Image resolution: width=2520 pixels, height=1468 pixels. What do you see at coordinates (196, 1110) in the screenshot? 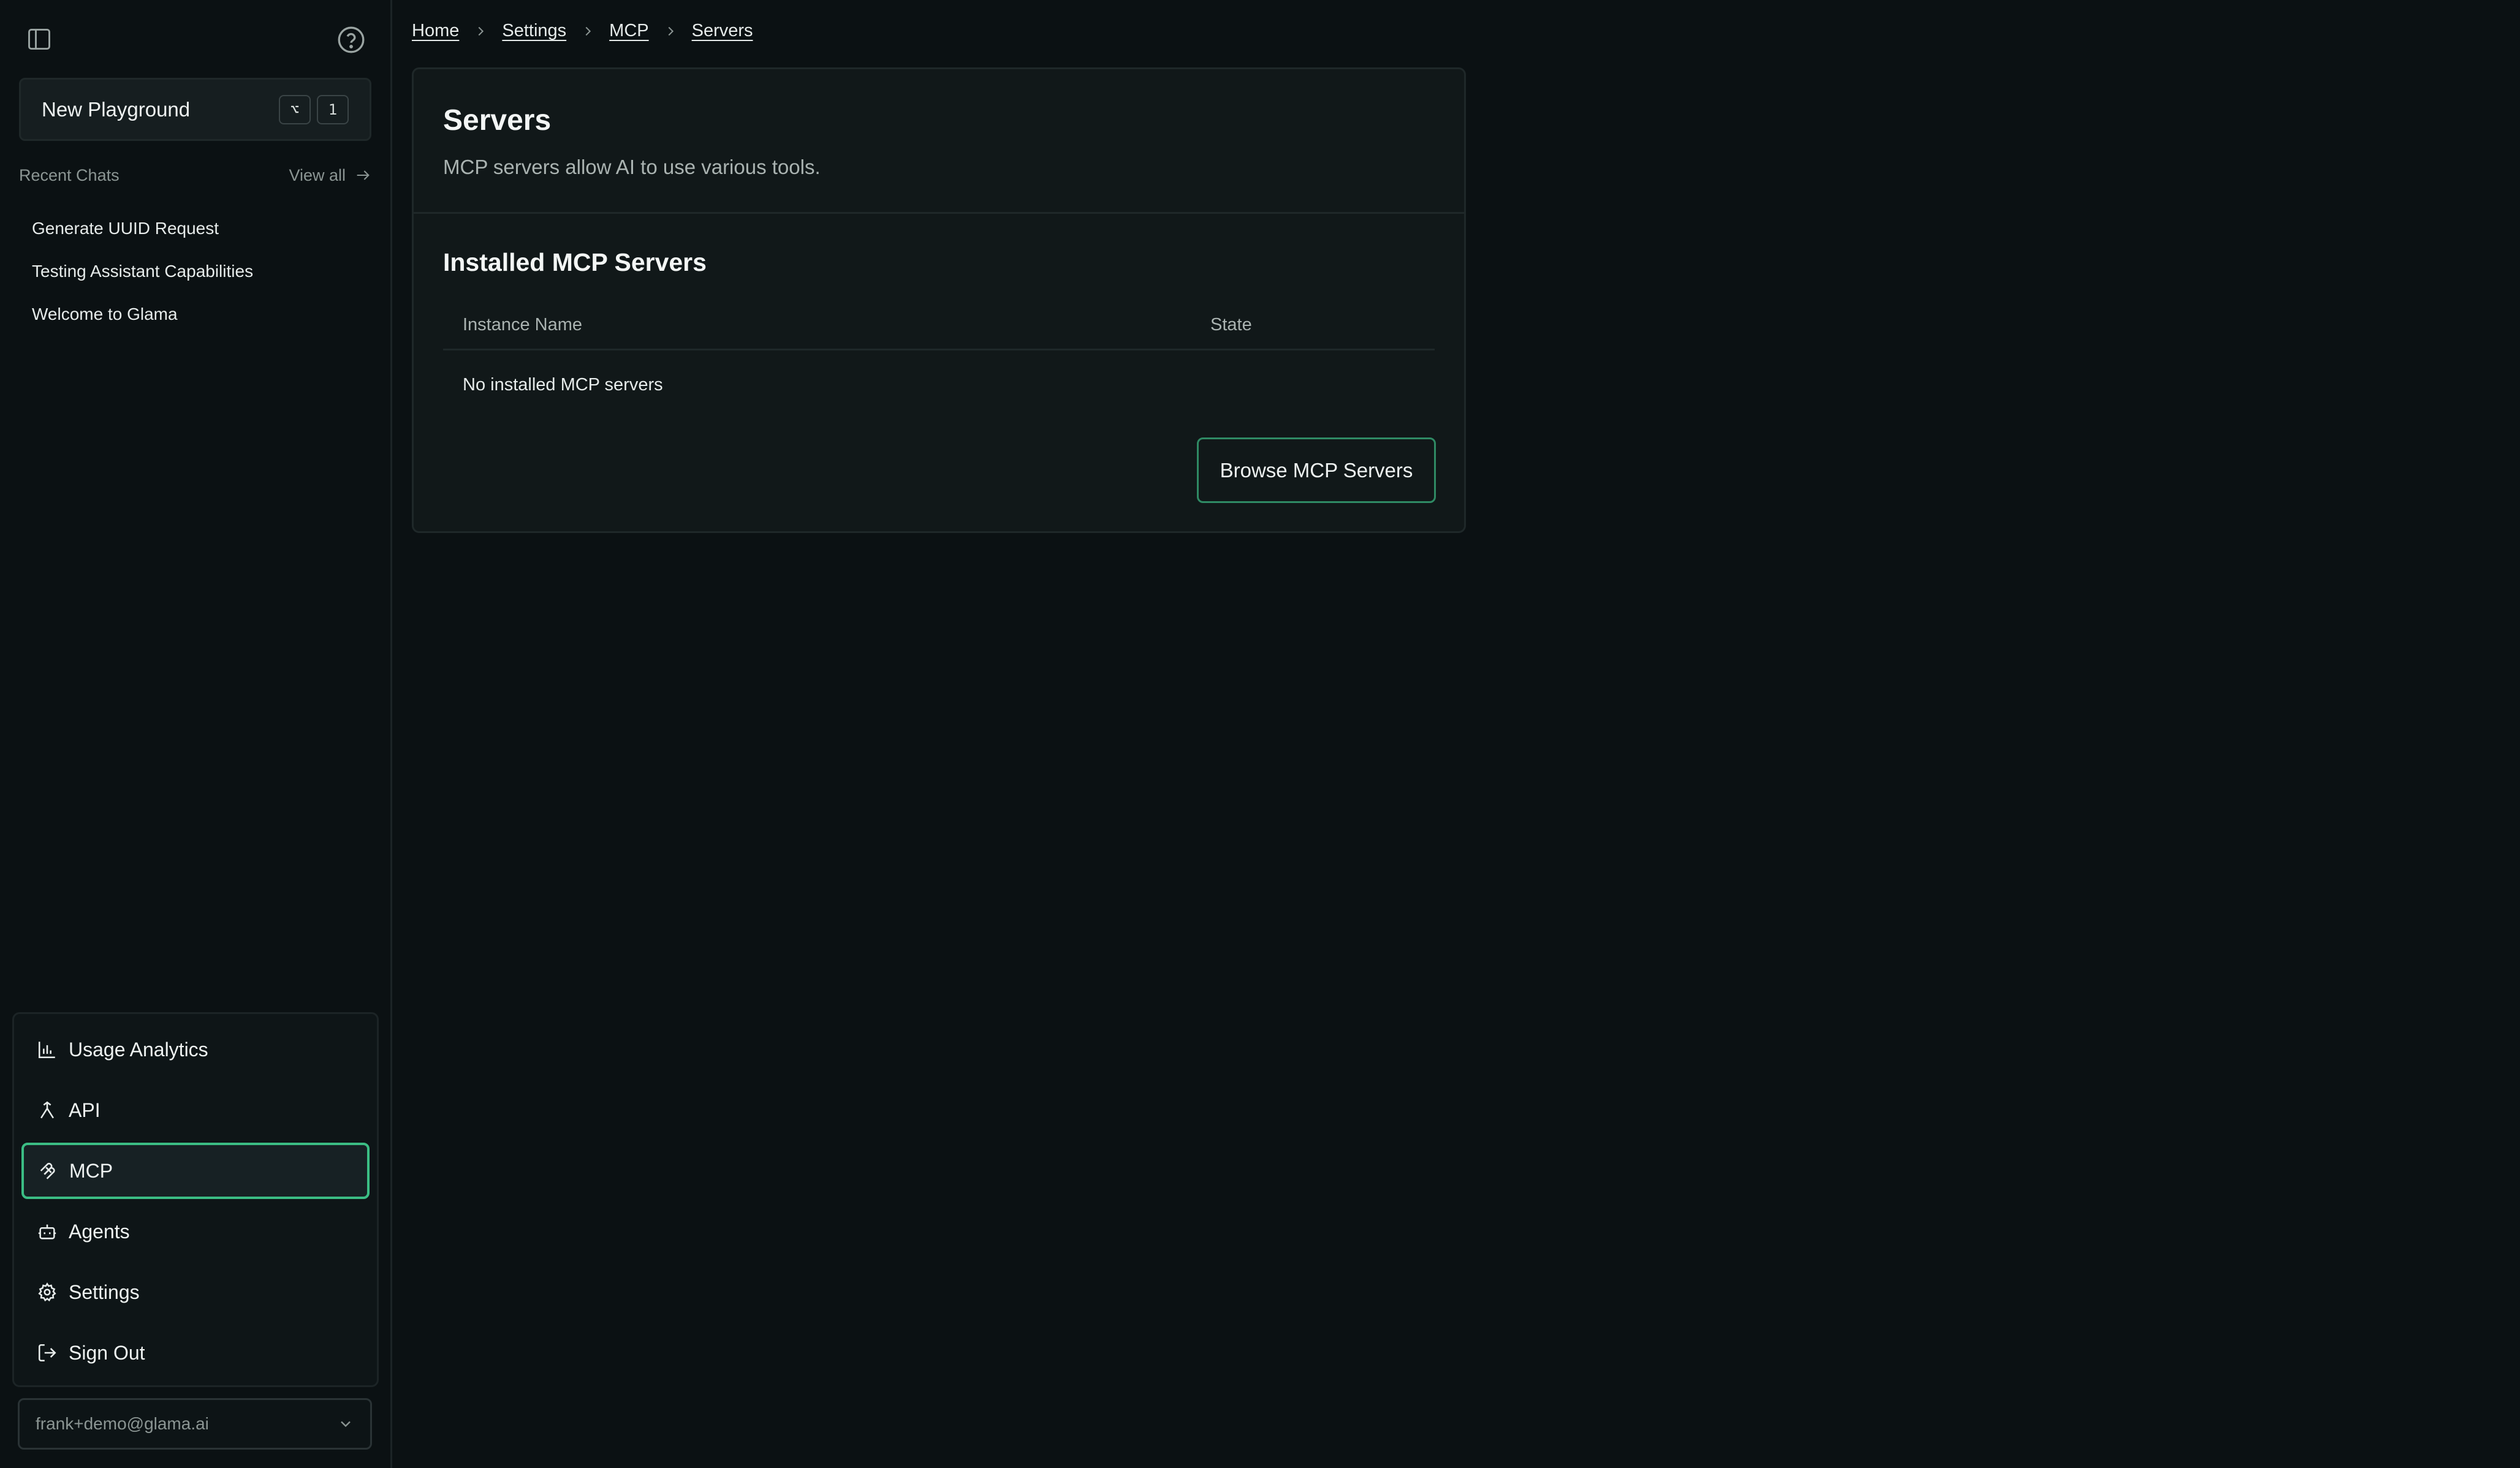
I see `menu-item-api: API` at bounding box center [196, 1110].